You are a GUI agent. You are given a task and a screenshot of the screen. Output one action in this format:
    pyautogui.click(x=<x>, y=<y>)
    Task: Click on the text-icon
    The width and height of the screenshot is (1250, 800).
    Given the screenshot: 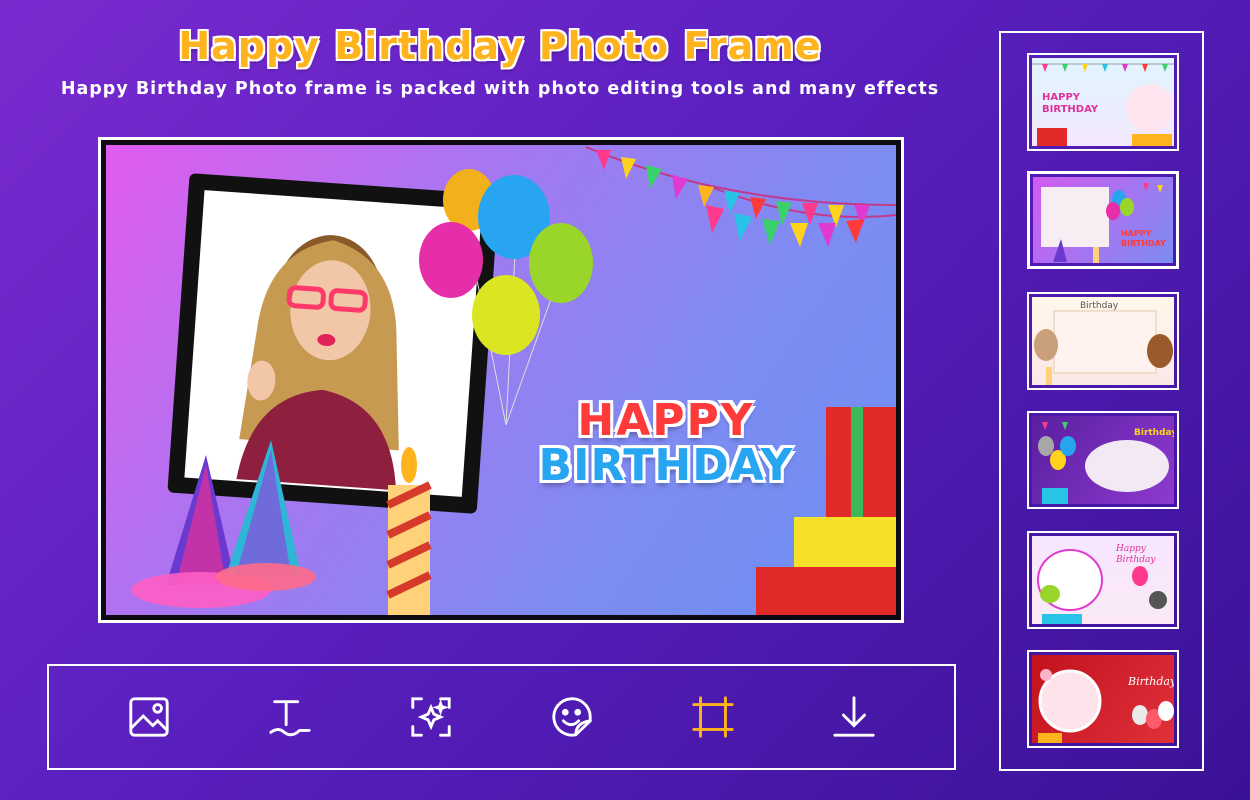 What is the action you would take?
    pyautogui.click(x=290, y=718)
    